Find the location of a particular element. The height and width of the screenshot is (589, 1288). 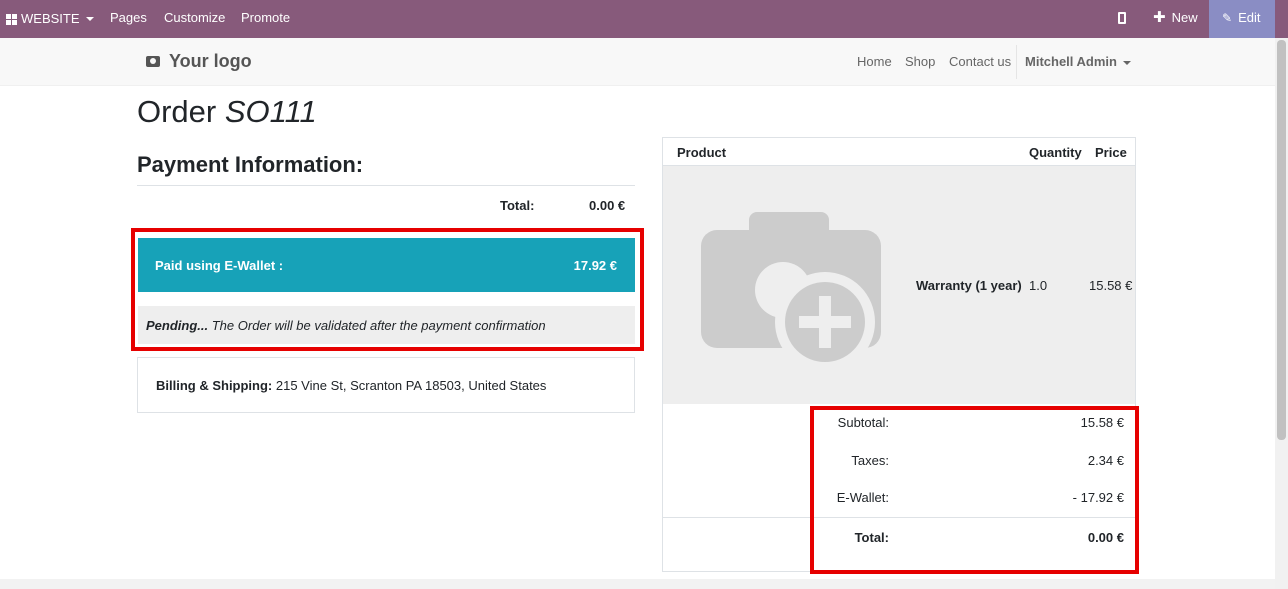

nav-home: Home is located at coordinates (874, 61).